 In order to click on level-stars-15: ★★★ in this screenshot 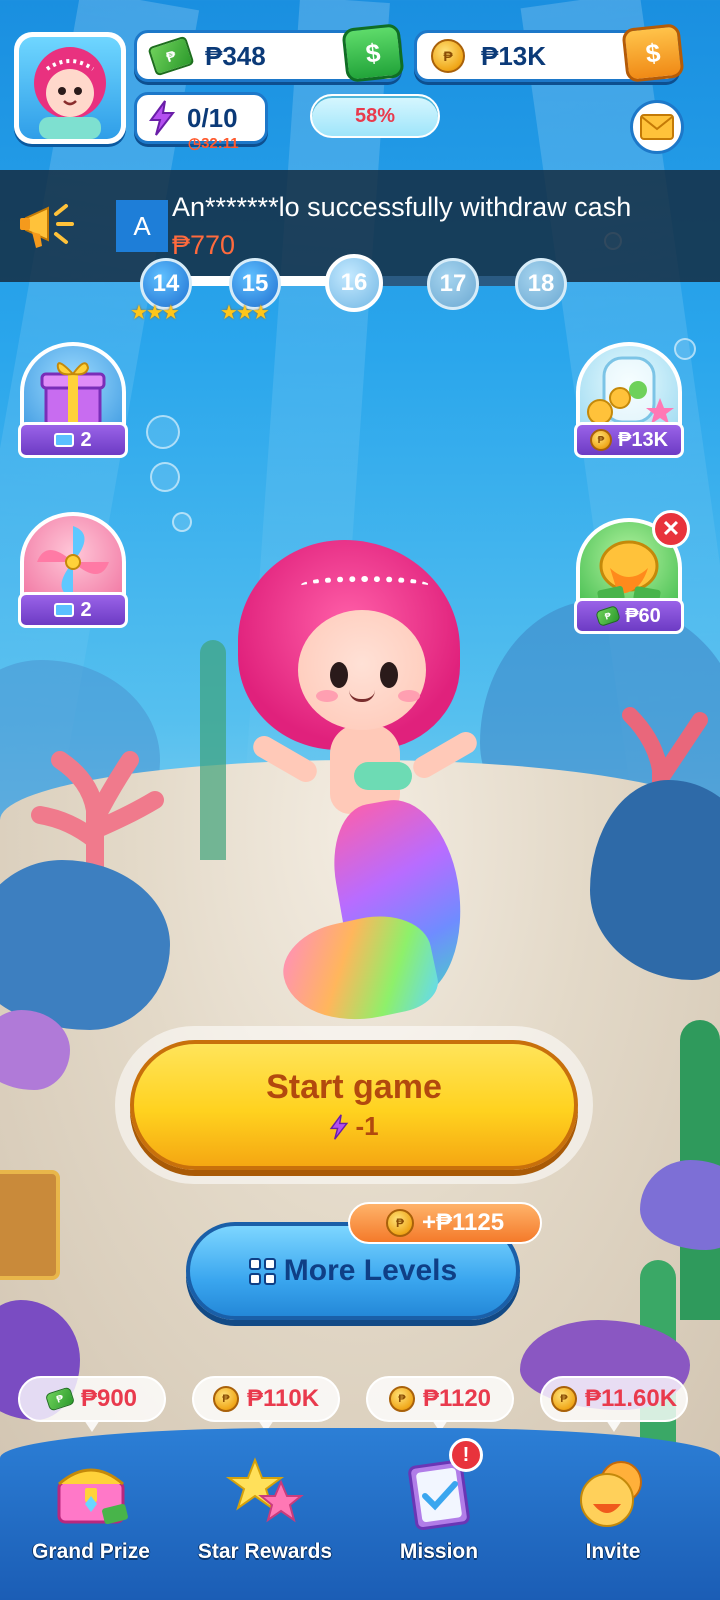, I will do `click(245, 313)`.